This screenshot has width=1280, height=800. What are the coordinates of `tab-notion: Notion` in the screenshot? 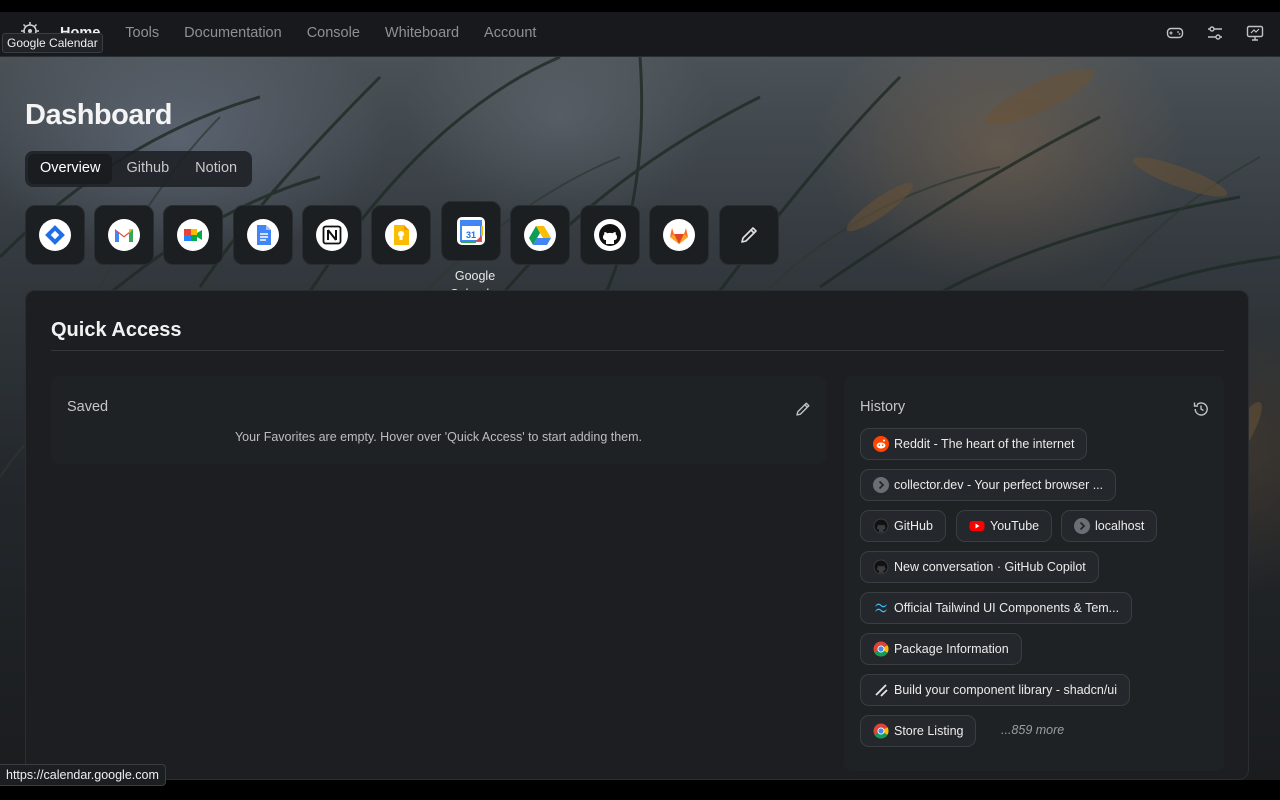 It's located at (216, 169).